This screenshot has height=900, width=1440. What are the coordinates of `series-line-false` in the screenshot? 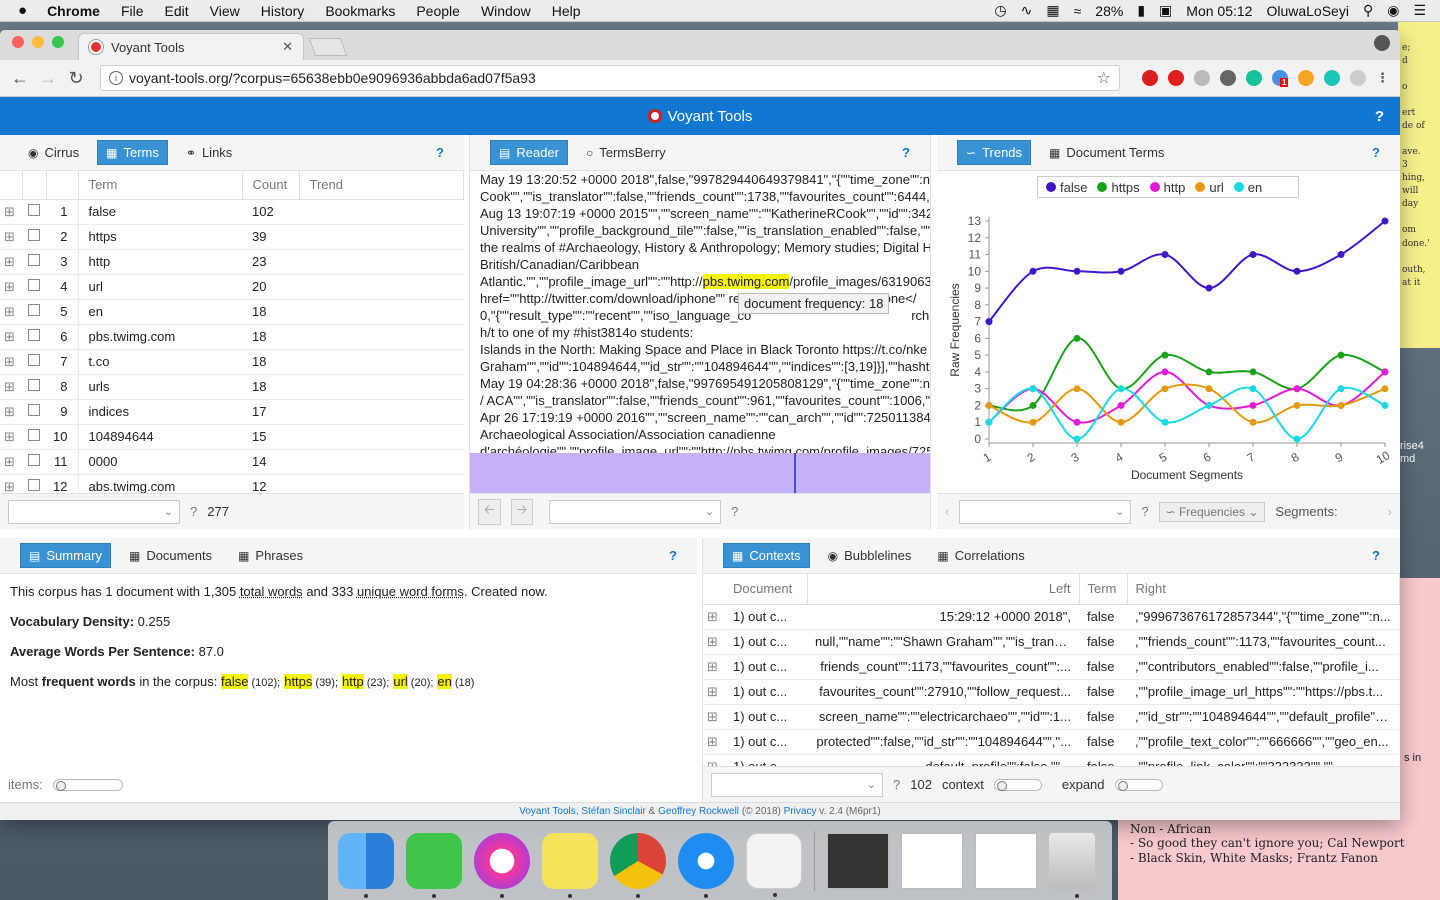 It's located at (1187, 271).